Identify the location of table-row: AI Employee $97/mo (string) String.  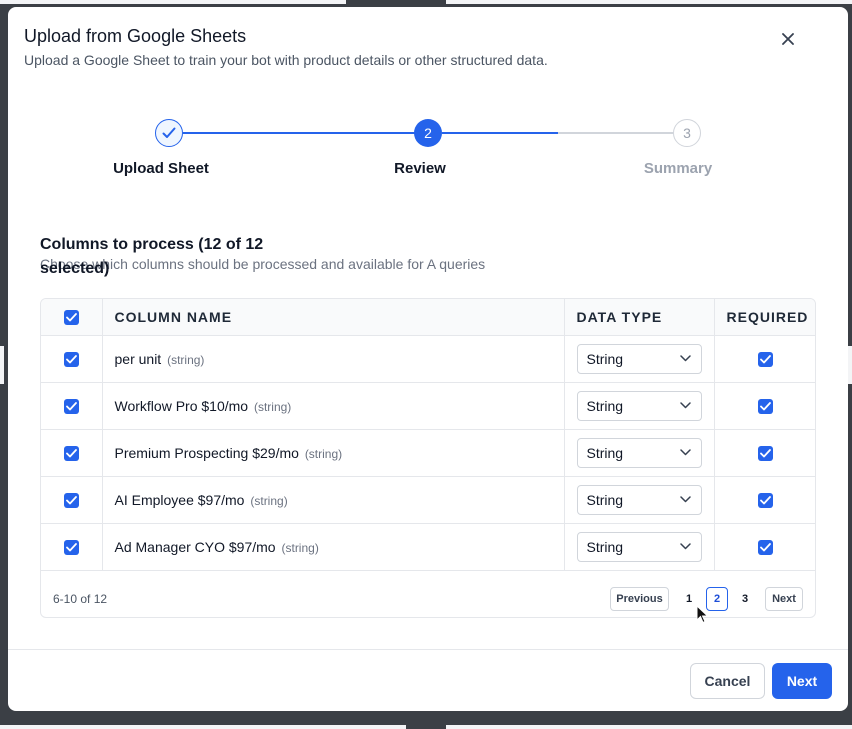
(428, 500).